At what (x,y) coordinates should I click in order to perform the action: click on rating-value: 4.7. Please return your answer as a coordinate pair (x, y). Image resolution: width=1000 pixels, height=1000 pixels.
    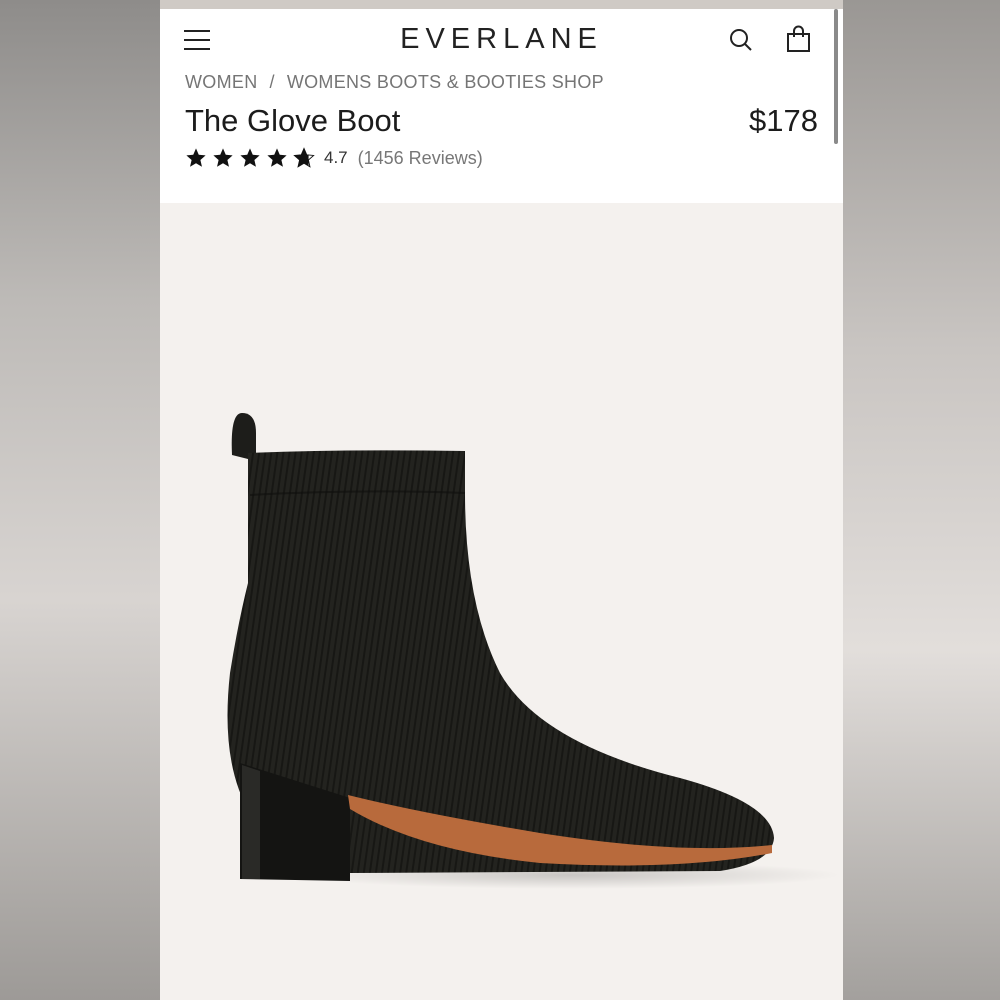
    Looking at the image, I should click on (336, 157).